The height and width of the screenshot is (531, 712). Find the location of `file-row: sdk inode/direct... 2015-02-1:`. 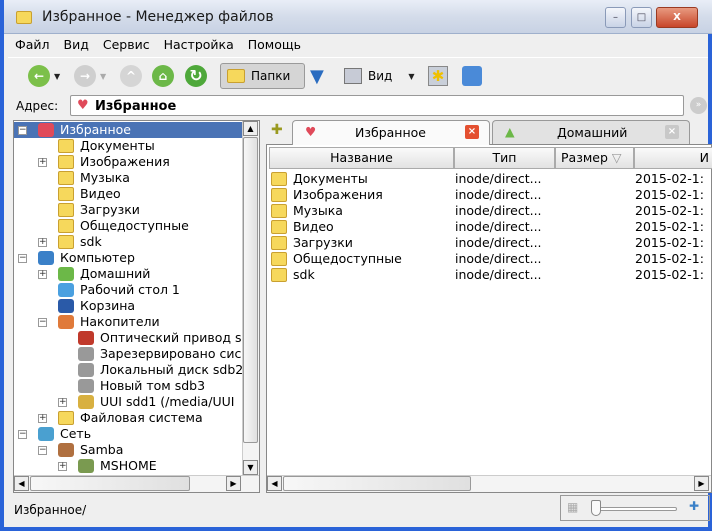

file-row: sdk inode/direct... 2015-02-1: is located at coordinates (489, 275).